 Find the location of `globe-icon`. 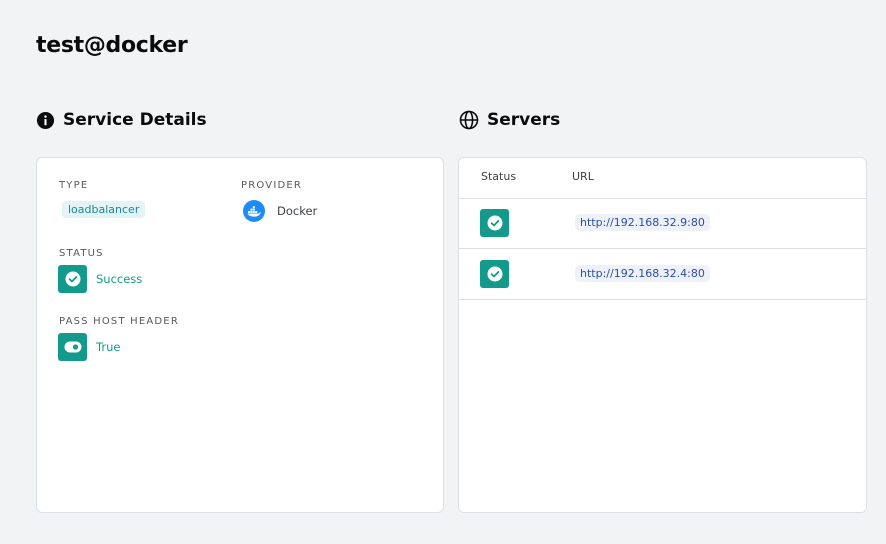

globe-icon is located at coordinates (469, 120).